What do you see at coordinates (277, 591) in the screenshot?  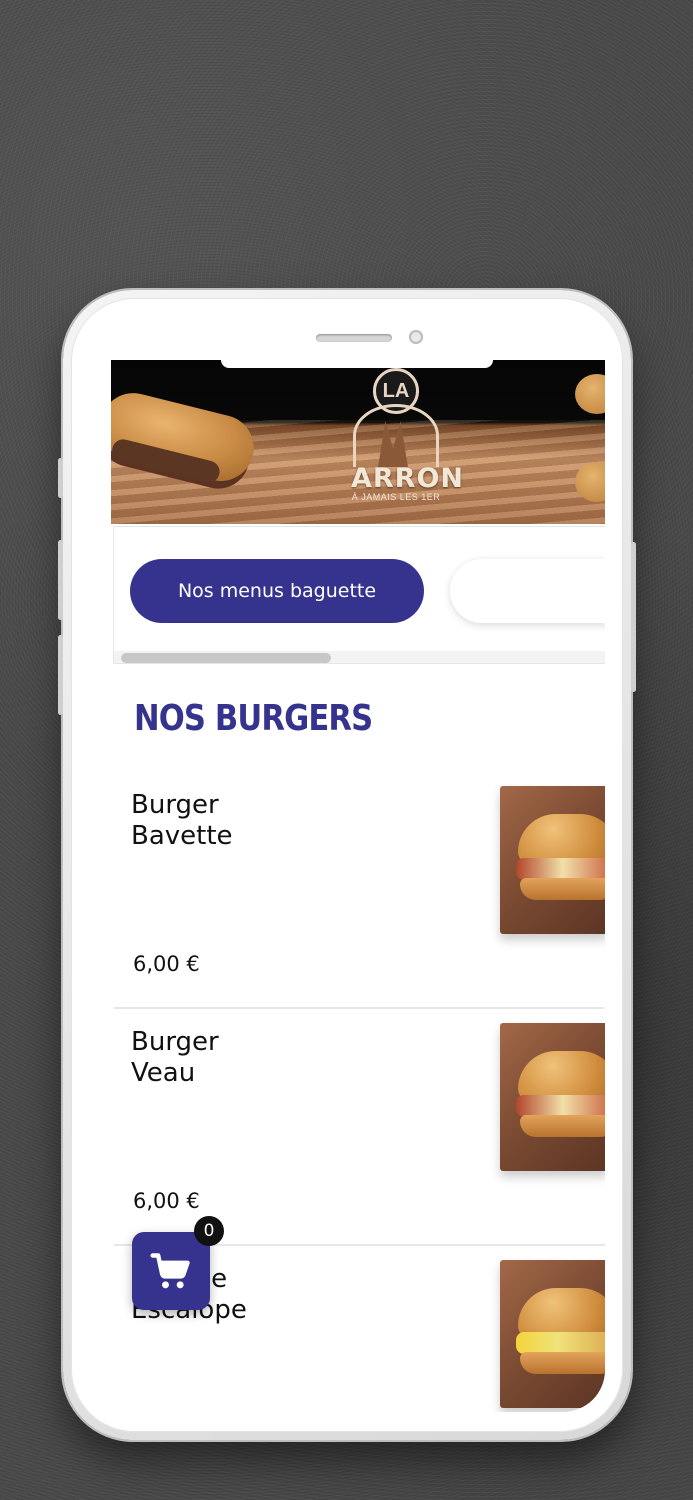 I see `tab-nos-menus-baguette: Nos menus baguette` at bounding box center [277, 591].